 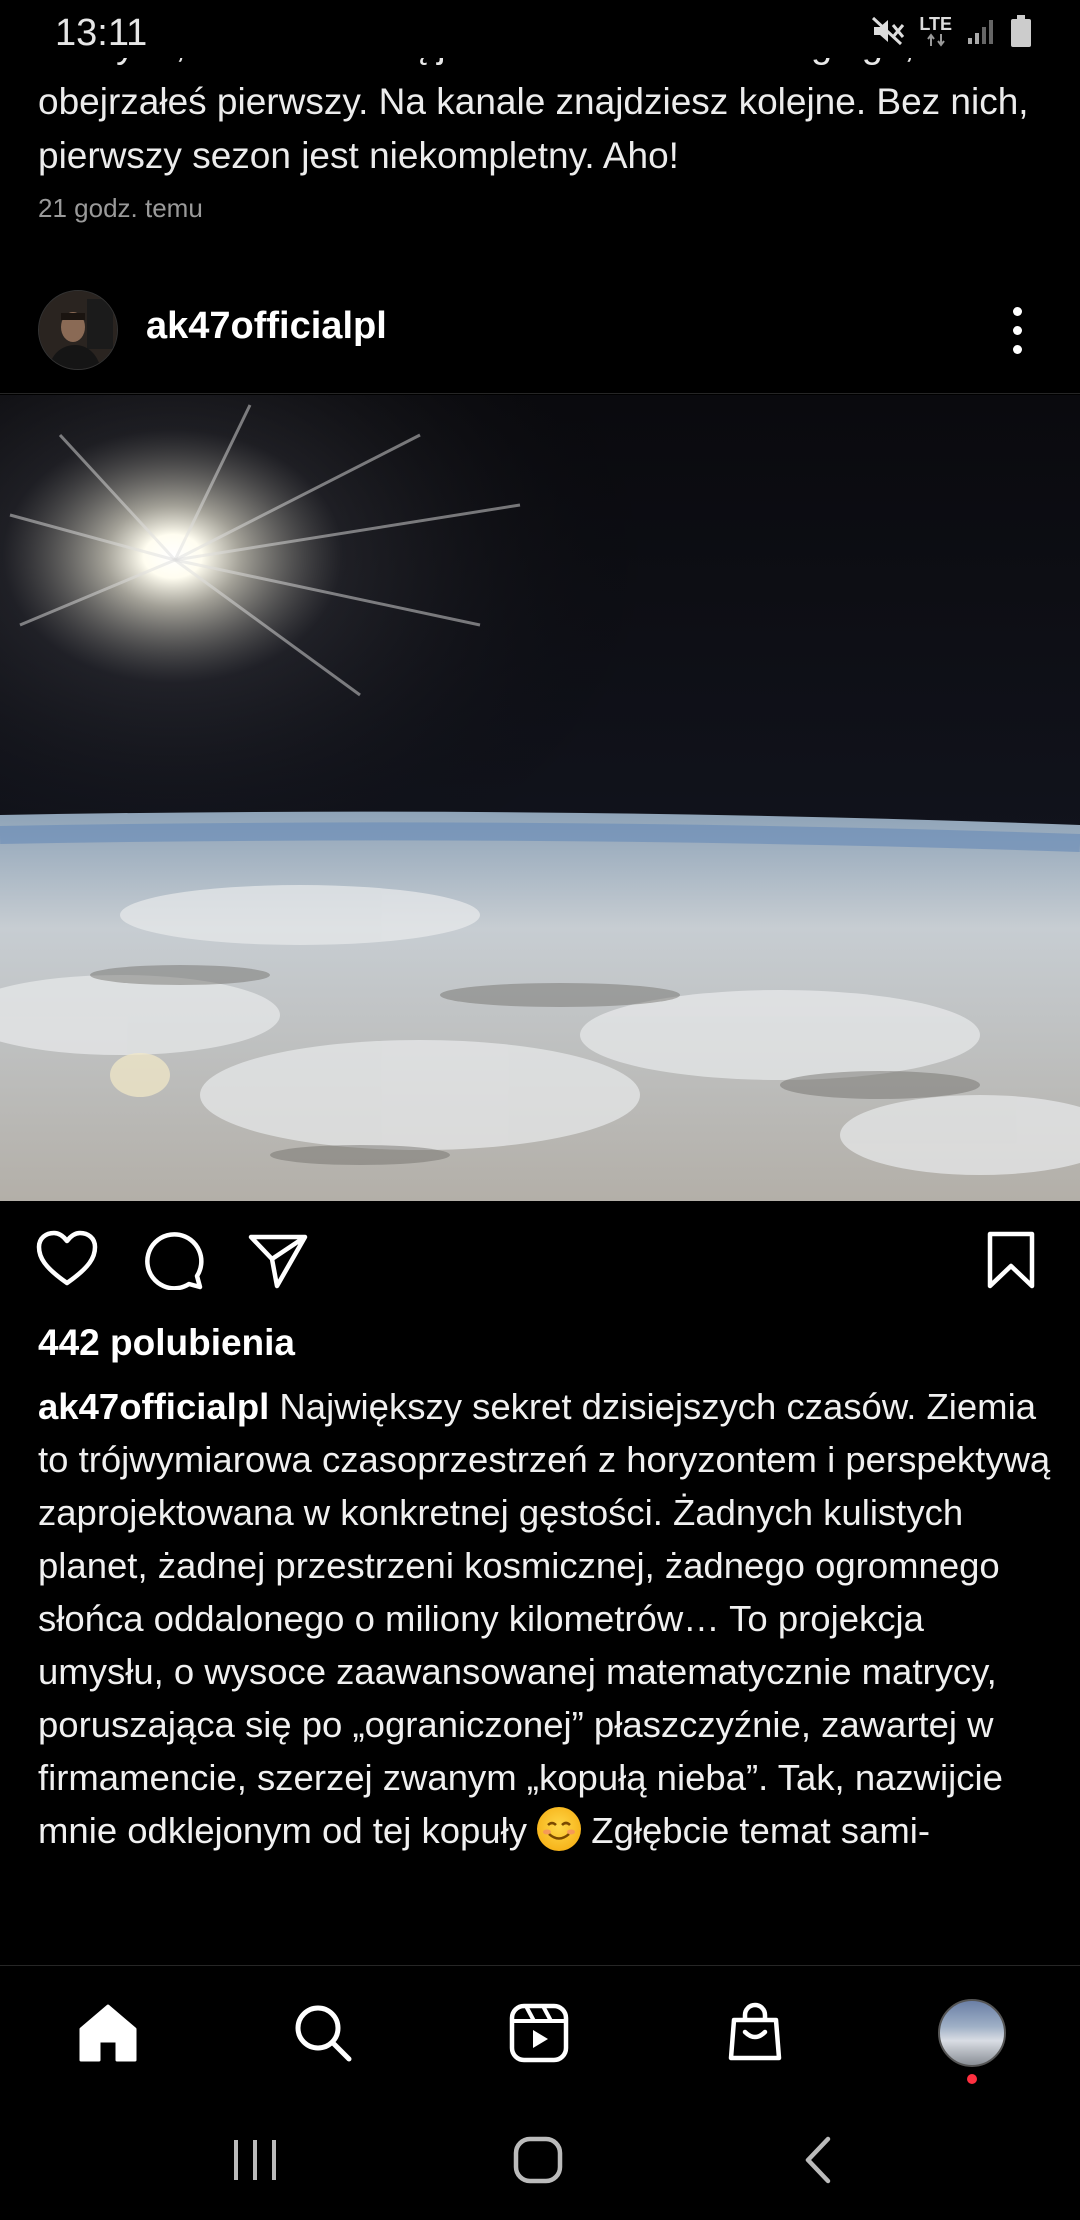 What do you see at coordinates (539, 2033) in the screenshot?
I see `reels-icon` at bounding box center [539, 2033].